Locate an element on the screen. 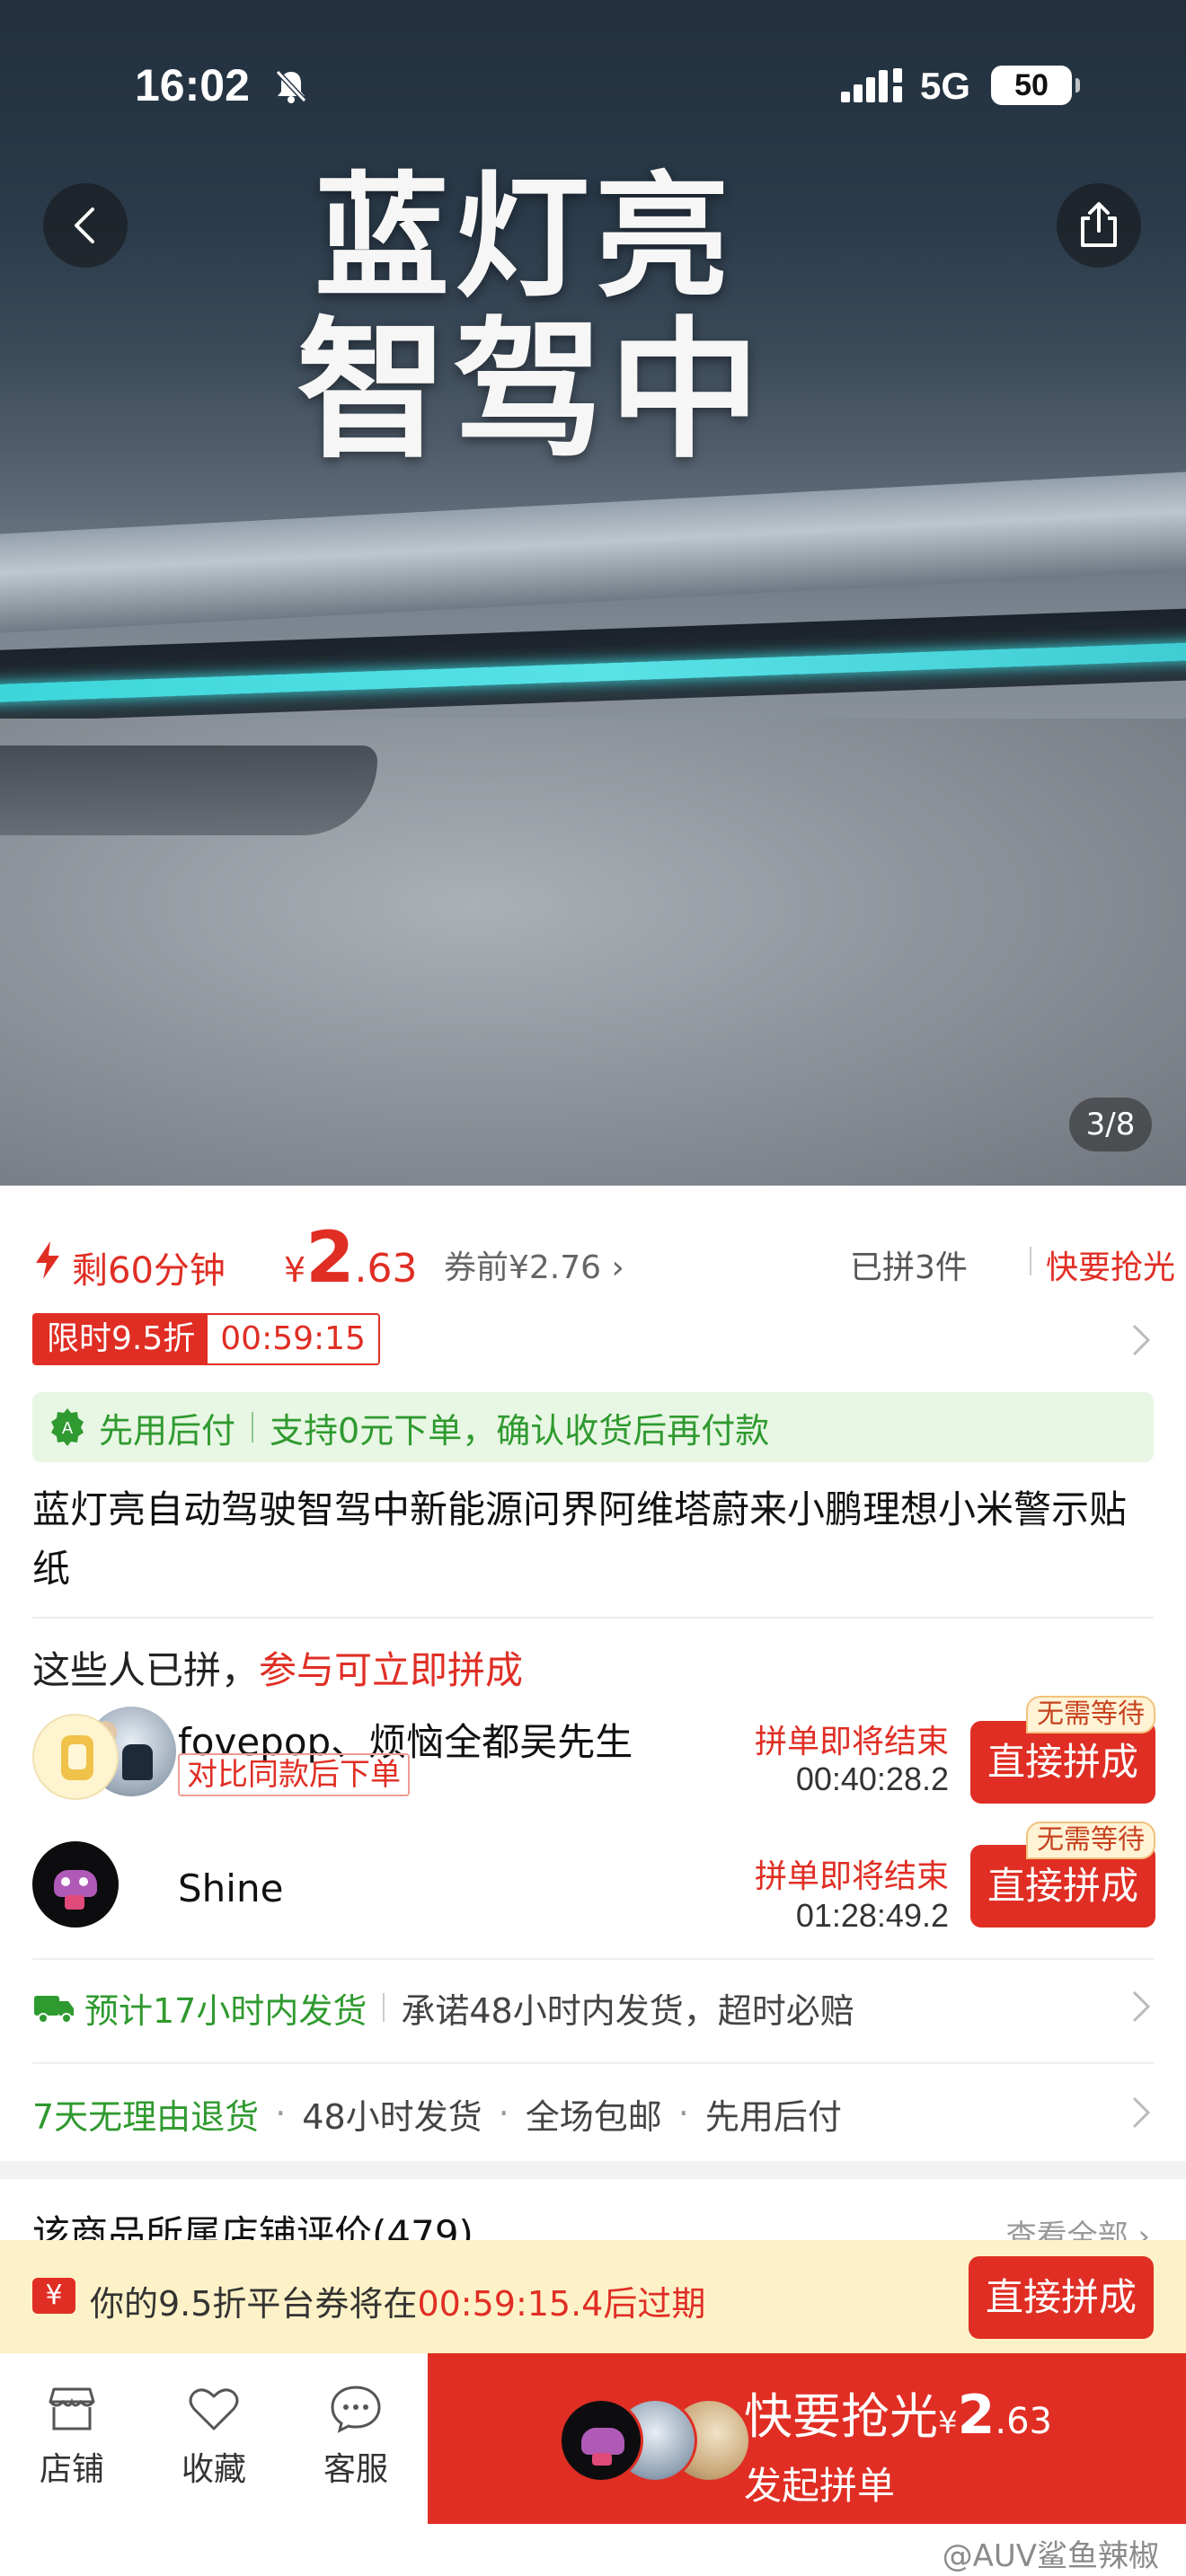 The width and height of the screenshot is (1186, 2576). nav-service-button: 客服 is located at coordinates (356, 2437).